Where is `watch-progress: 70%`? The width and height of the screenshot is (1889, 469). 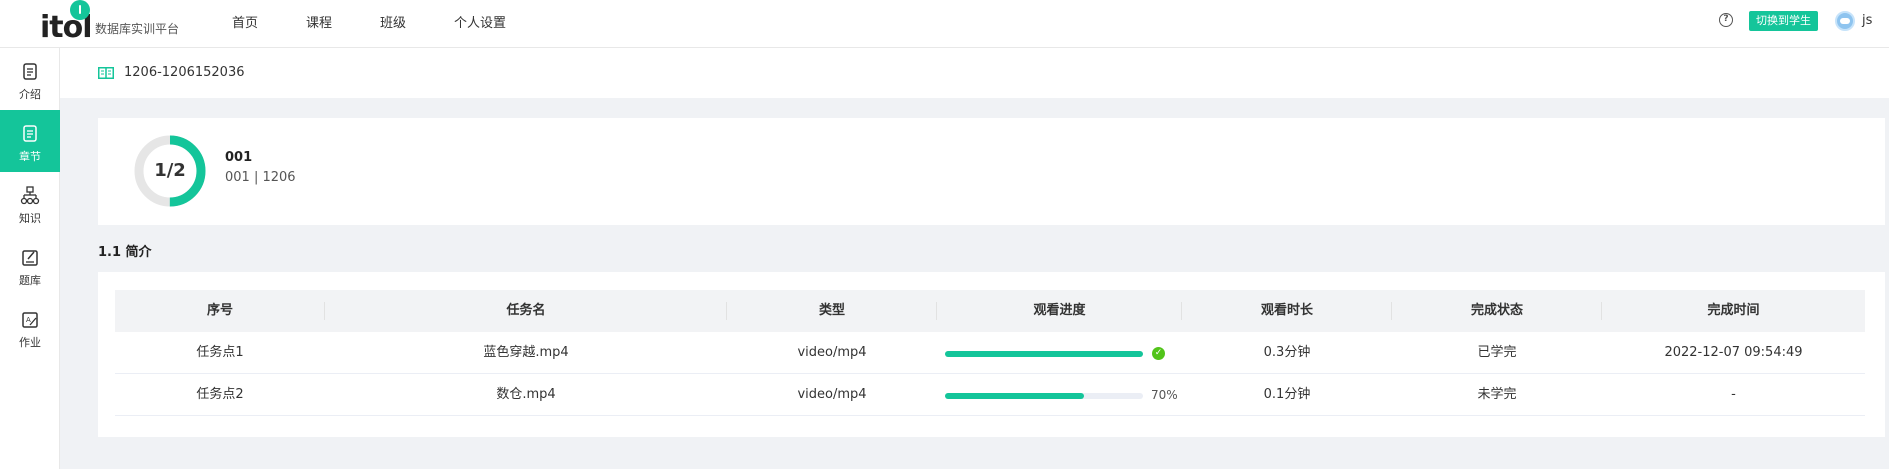 watch-progress: 70% is located at coordinates (1059, 394).